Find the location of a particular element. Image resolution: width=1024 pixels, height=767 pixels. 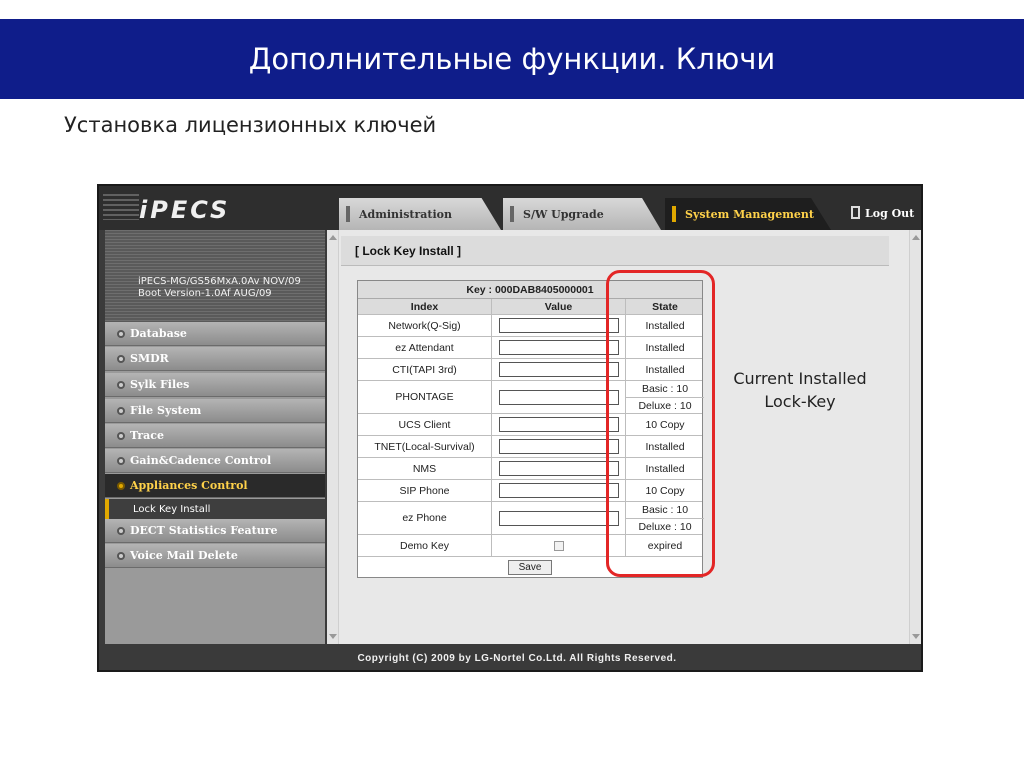

tab-label: System Management is located at coordinates (749, 214).